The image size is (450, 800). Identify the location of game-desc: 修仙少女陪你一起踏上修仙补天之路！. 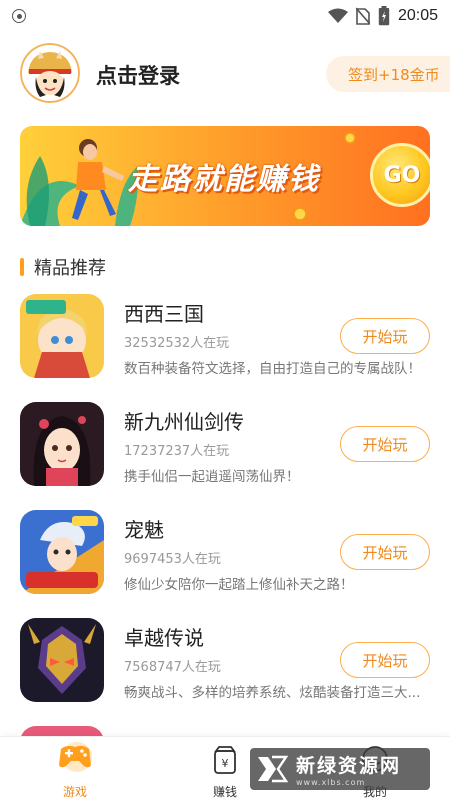
(239, 585).